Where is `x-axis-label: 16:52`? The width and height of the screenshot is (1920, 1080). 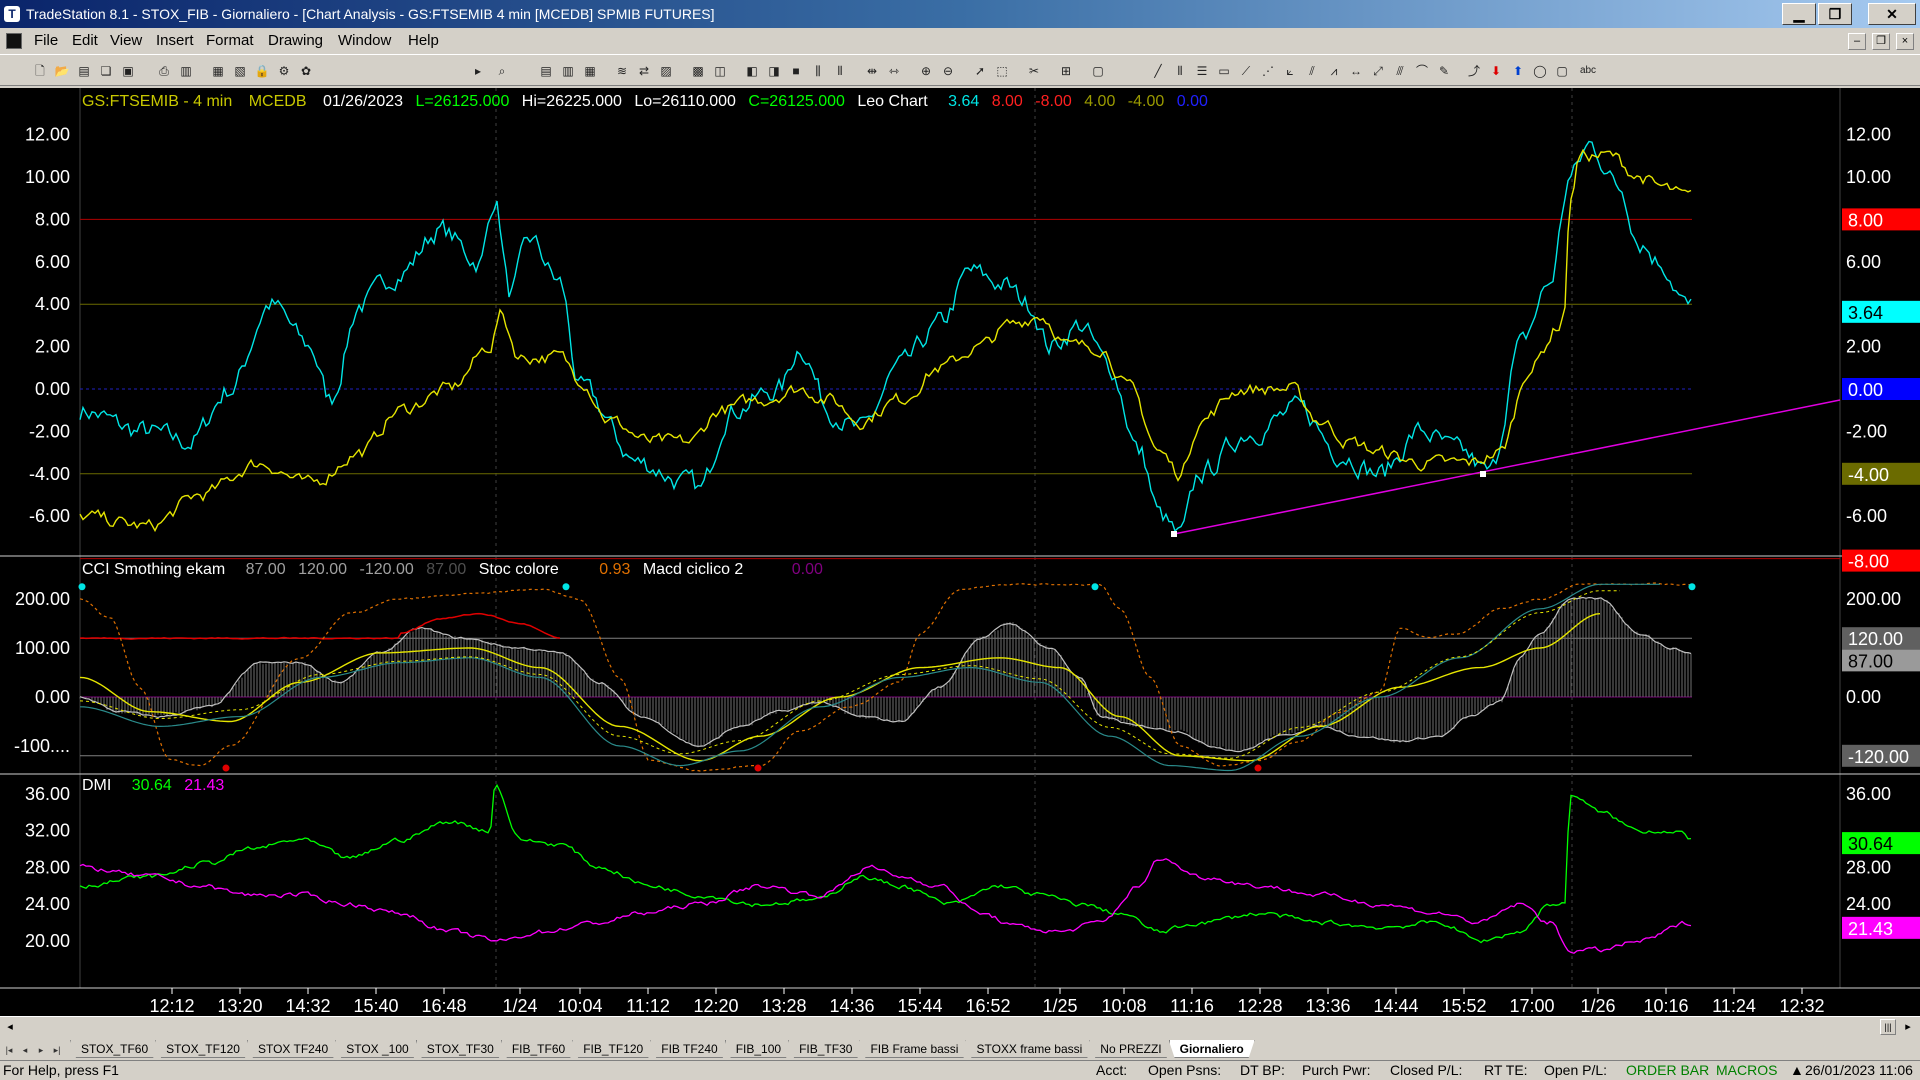
x-axis-label: 16:52 is located at coordinates (987, 1006).